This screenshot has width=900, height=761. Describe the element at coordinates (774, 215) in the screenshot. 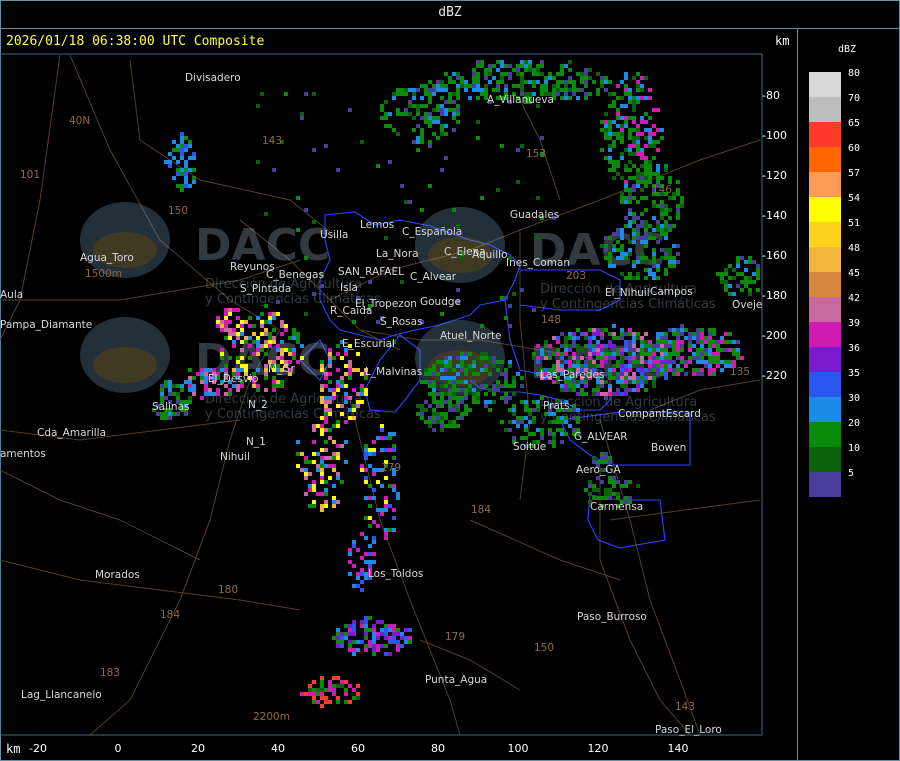

I see `y-tick-label: -140` at that location.